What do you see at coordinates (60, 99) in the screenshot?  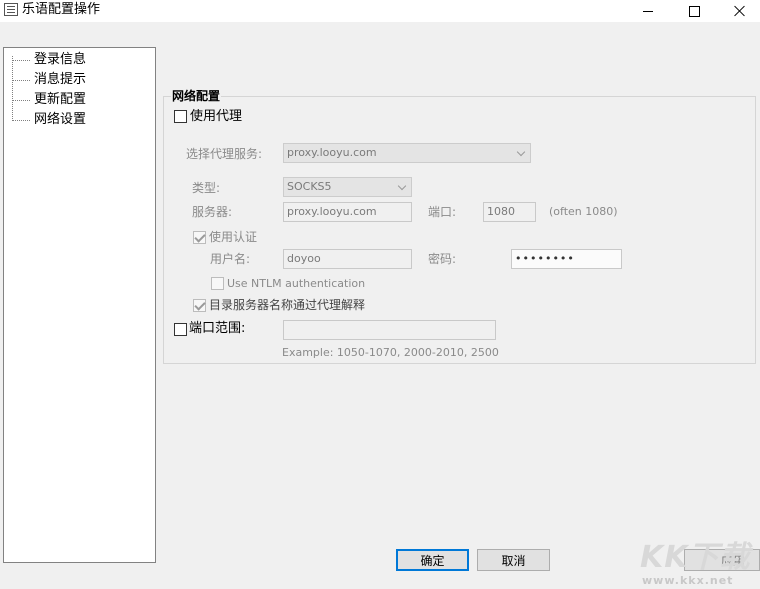 I see `tree-item-label: 更新配置` at bounding box center [60, 99].